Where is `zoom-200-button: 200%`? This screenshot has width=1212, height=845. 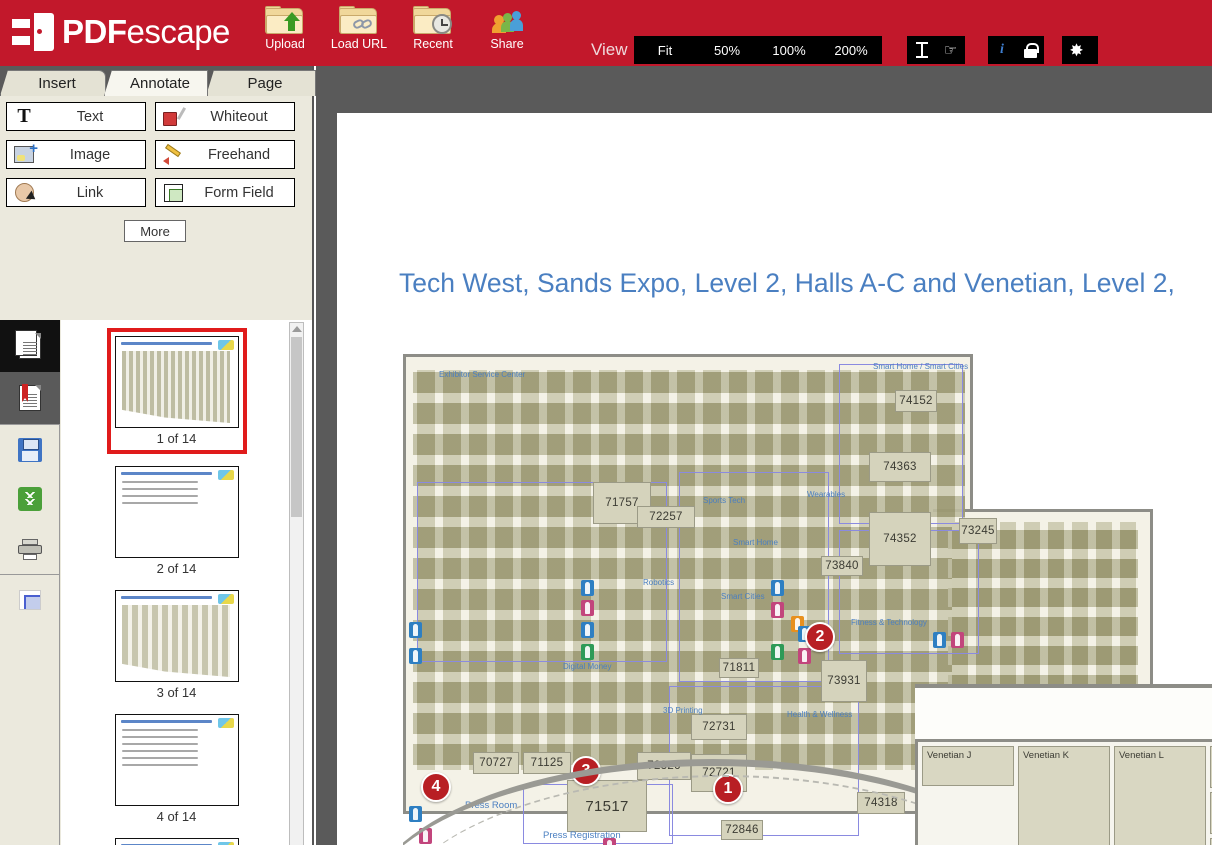
zoom-200-button: 200% is located at coordinates (851, 50).